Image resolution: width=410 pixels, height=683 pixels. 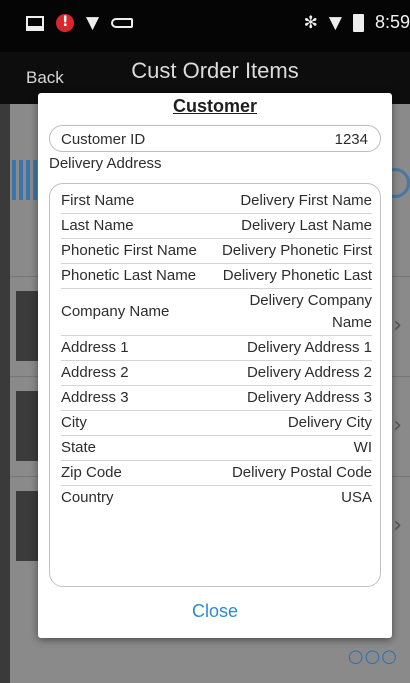 I want to click on customer-id-field: Customer ID 1234, so click(x=215, y=138).